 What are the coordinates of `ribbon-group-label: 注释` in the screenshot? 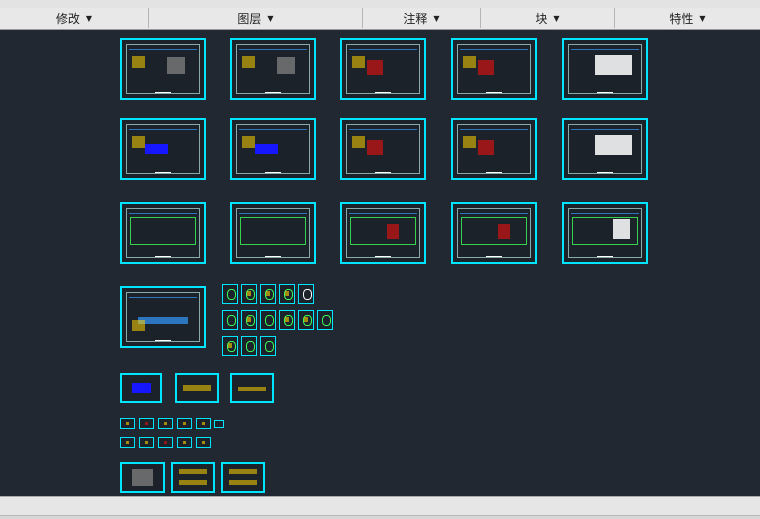 It's located at (415, 18).